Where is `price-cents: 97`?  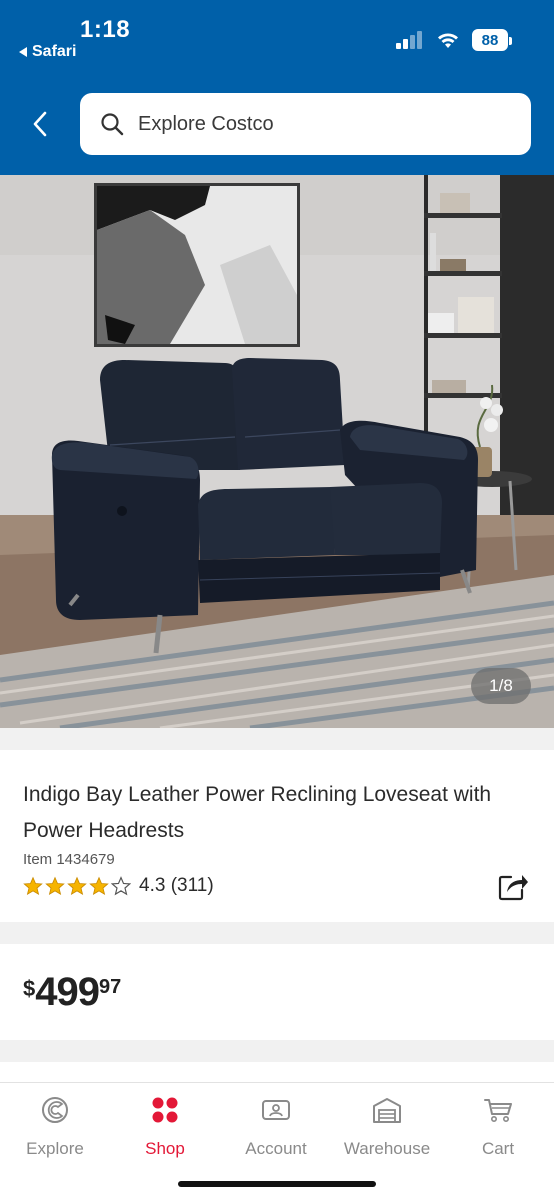
price-cents: 97 is located at coordinates (110, 987).